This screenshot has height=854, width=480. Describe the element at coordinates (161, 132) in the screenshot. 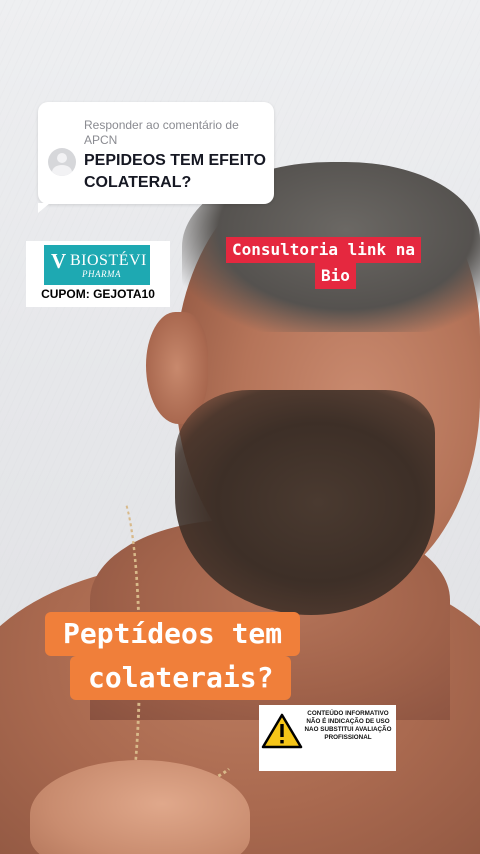

I see `reply-header: Responder ao comentário de APCN` at that location.